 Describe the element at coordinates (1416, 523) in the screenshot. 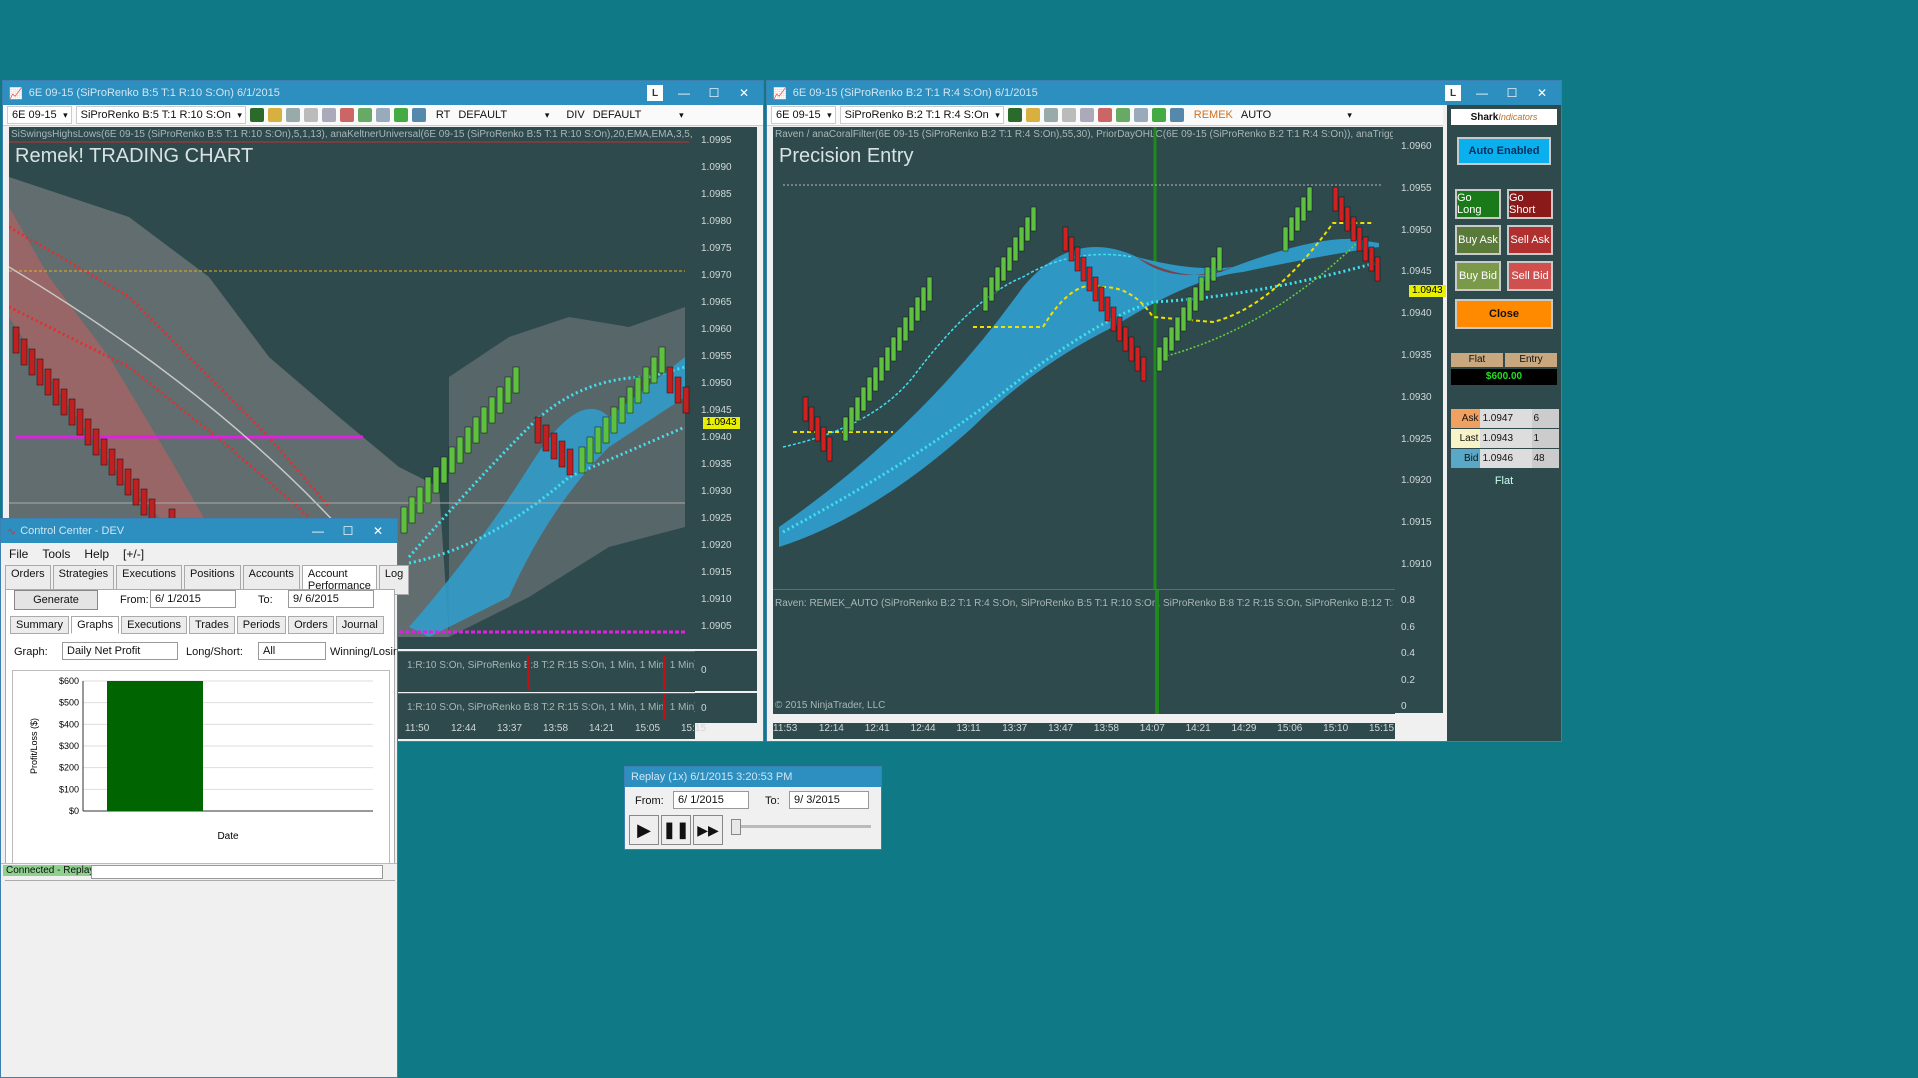

I see `y-tick-label: 1.0915` at that location.